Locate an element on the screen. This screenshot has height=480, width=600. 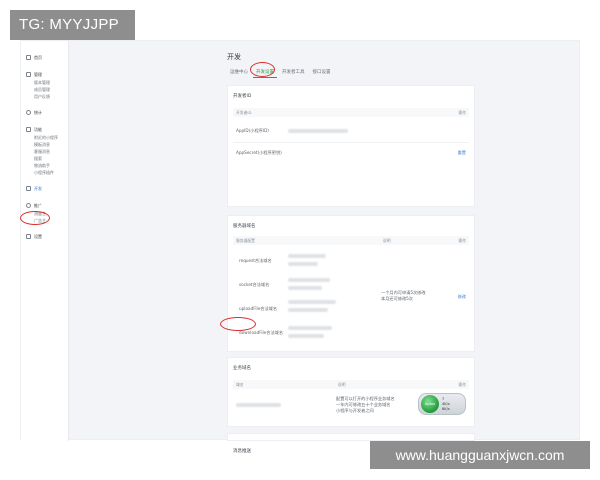
business-domain-redacted is located at coordinates (258, 405).